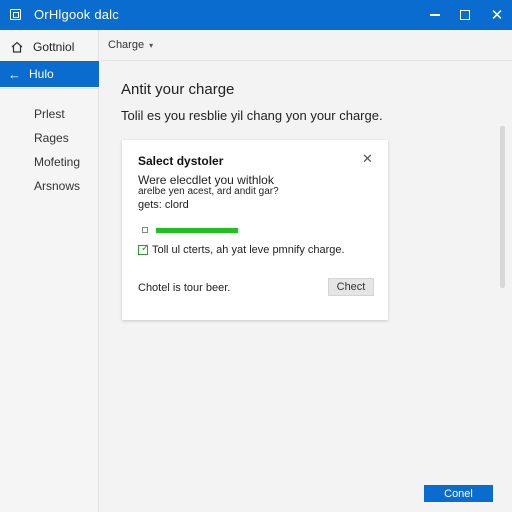 The height and width of the screenshot is (512, 512). I want to click on scrollbar, so click(502, 207).